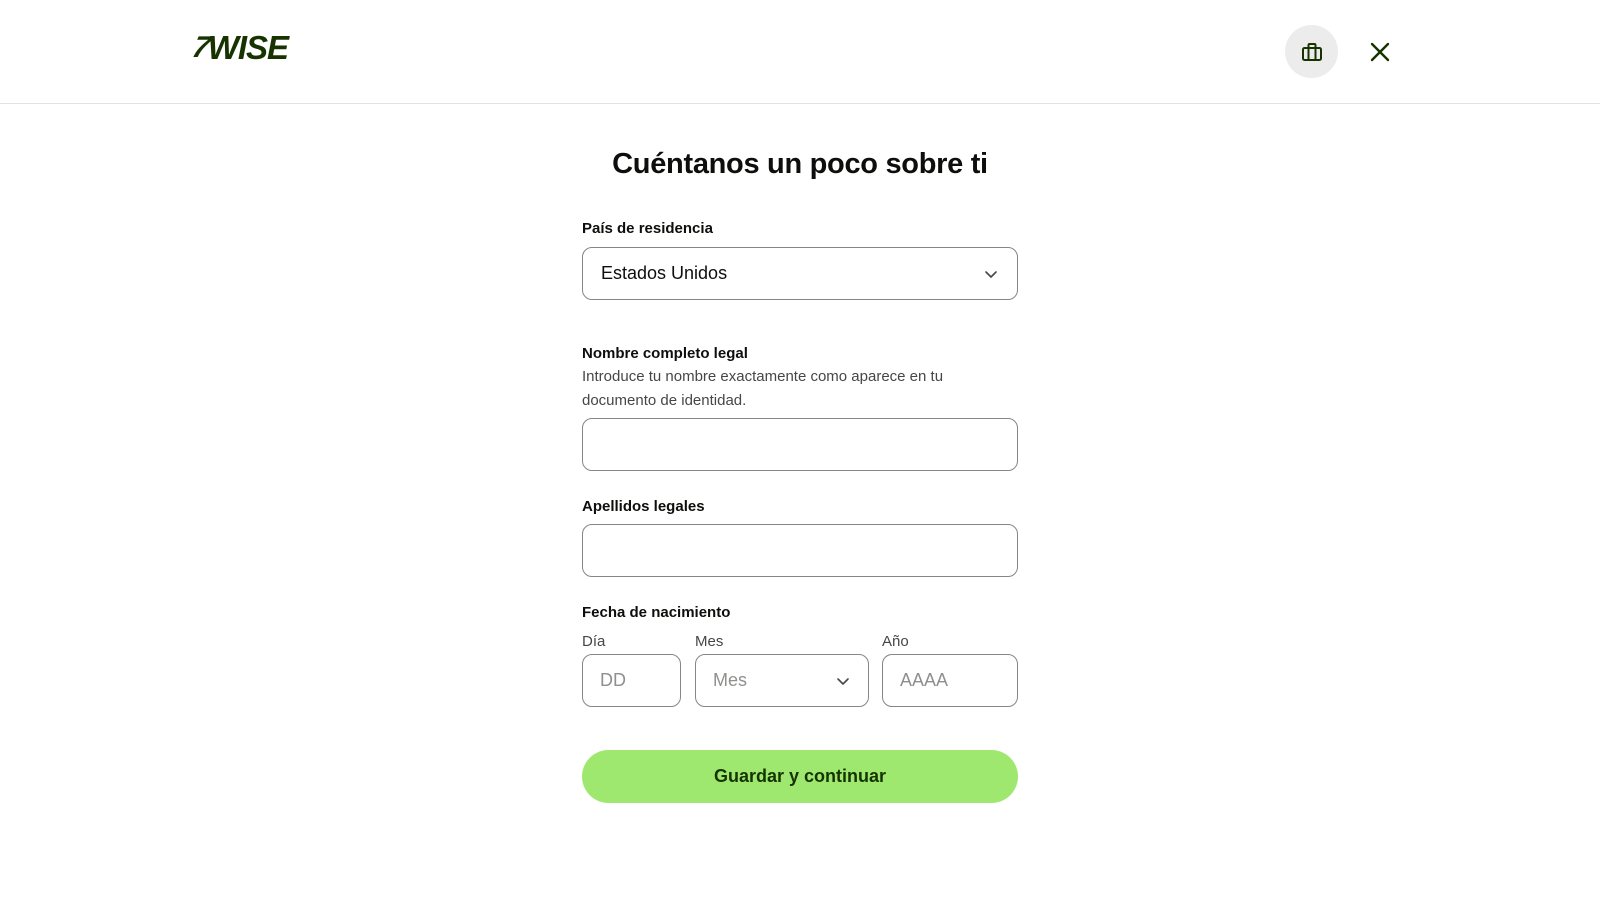 The width and height of the screenshot is (1600, 909). What do you see at coordinates (665, 353) in the screenshot?
I see `full-name-label: Nombre completo legal` at bounding box center [665, 353].